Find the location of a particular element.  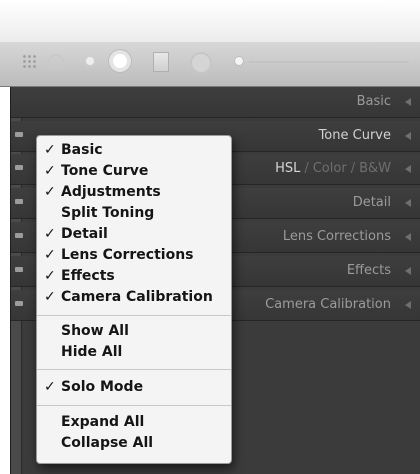

panel-header-label: Lens Corrections is located at coordinates (336, 236).